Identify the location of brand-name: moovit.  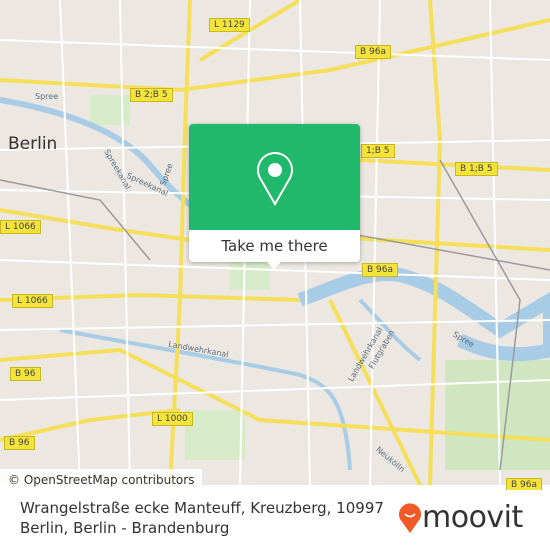
(472, 517).